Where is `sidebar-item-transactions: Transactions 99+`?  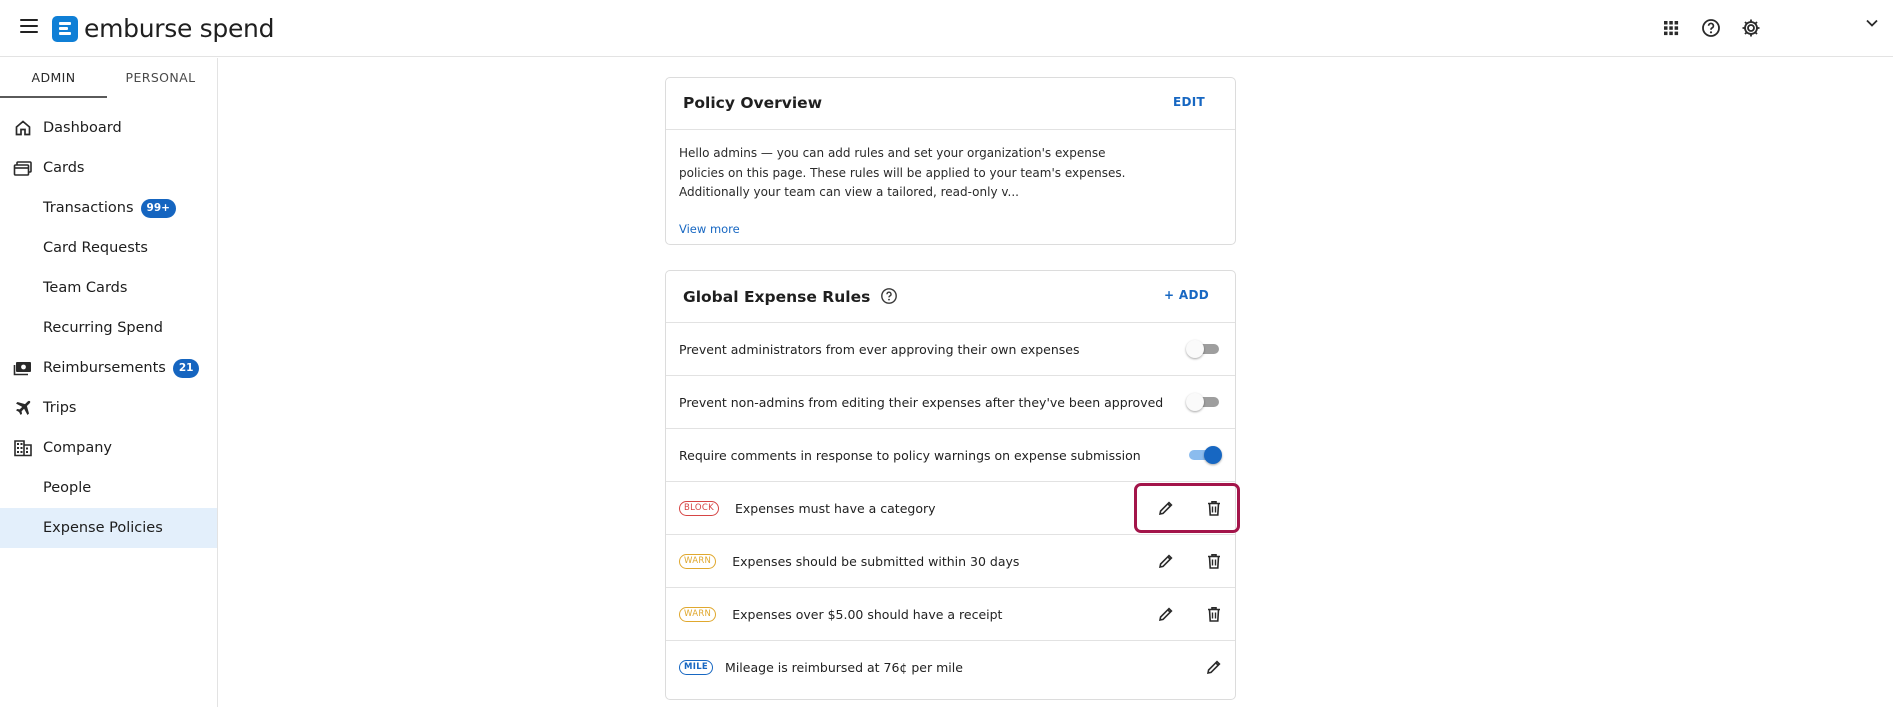 sidebar-item-transactions: Transactions 99+ is located at coordinates (108, 208).